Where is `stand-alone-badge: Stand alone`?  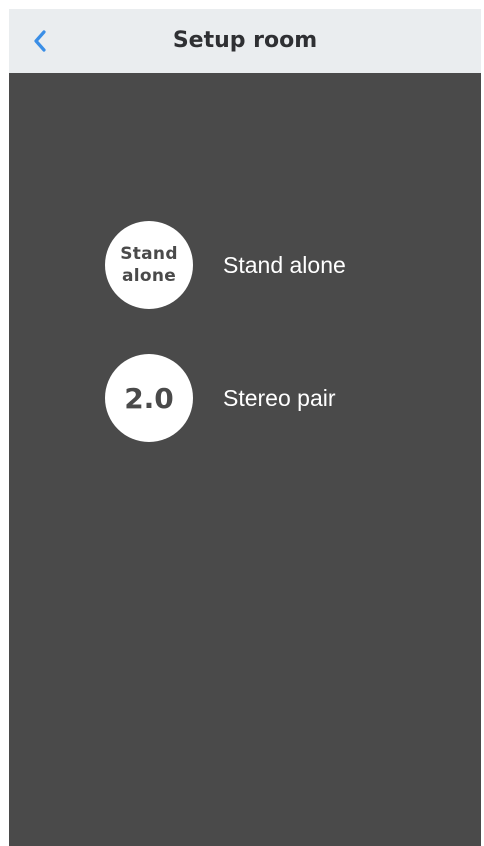 stand-alone-badge: Stand alone is located at coordinates (149, 265).